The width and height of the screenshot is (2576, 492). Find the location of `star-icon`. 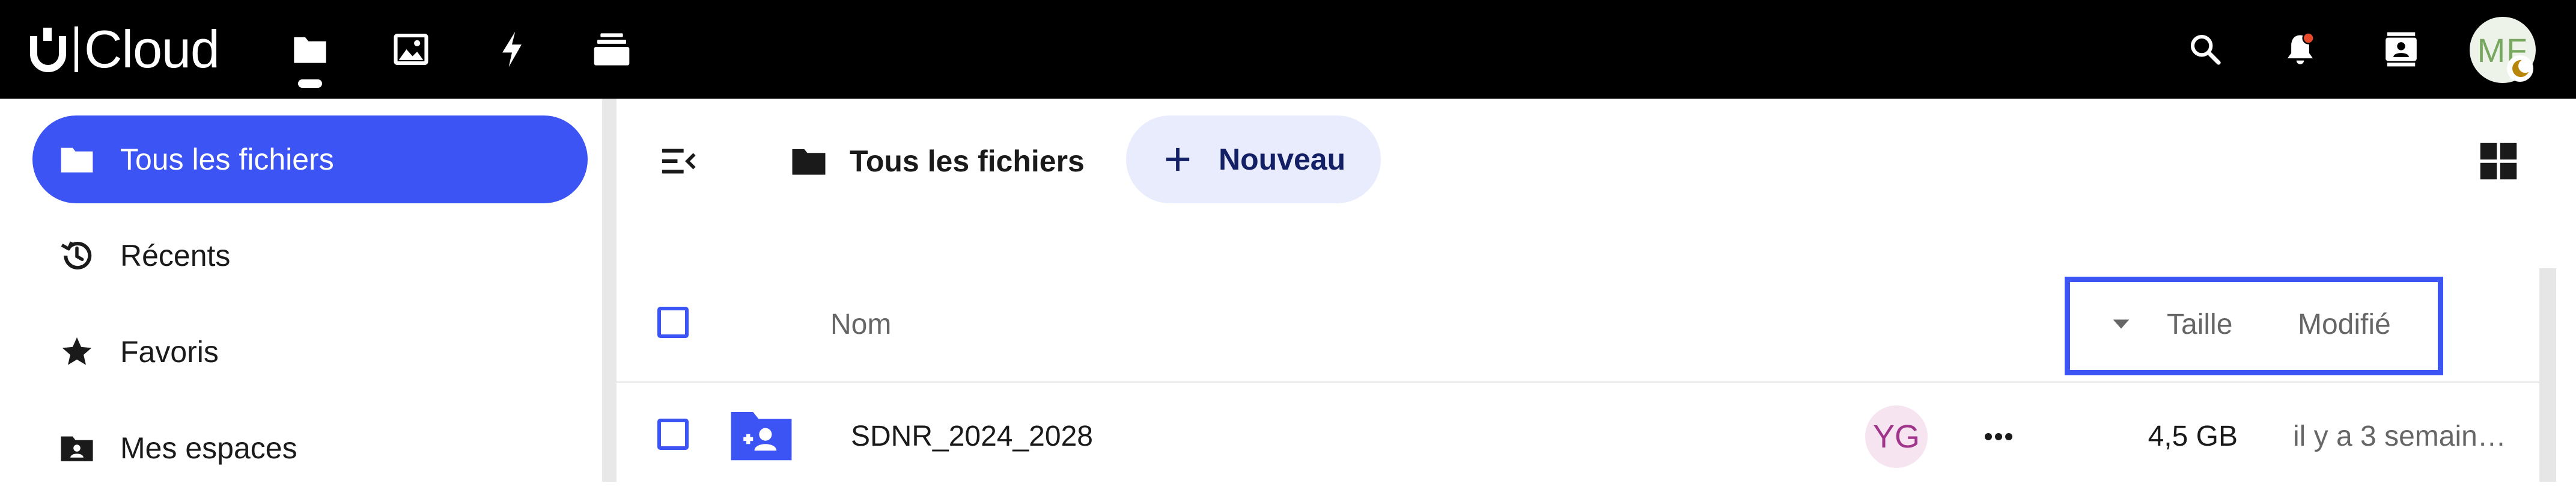

star-icon is located at coordinates (77, 351).